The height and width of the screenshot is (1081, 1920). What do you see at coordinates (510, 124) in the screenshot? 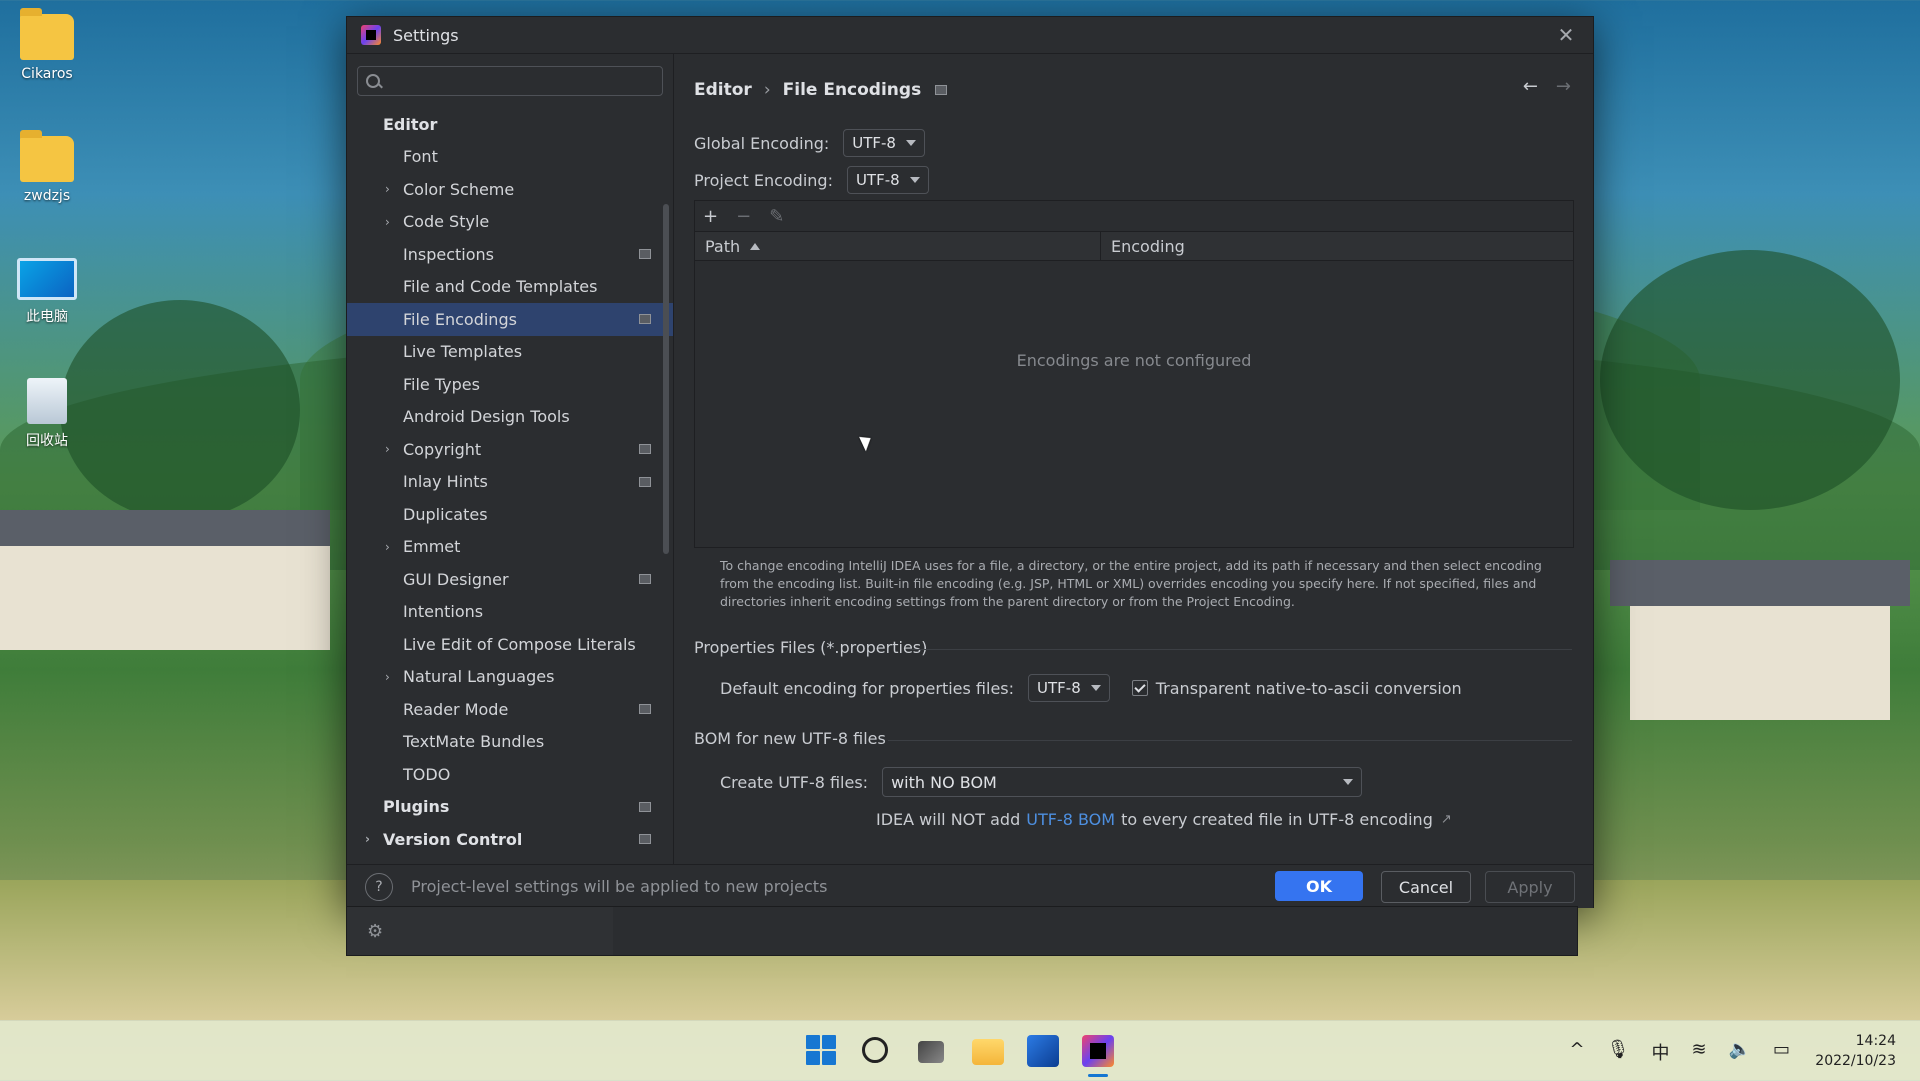
I see `tree-item-editor: Editor` at bounding box center [510, 124].